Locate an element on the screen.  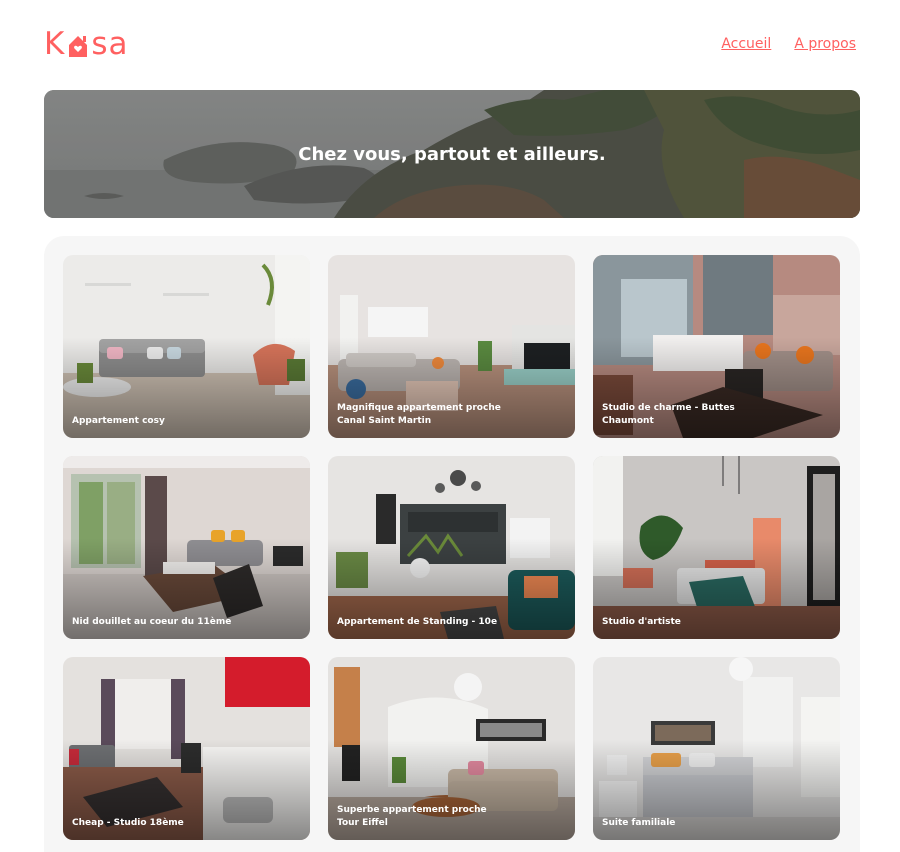
listing-card: Cheap - Studio 18ème is located at coordinates (186, 748).